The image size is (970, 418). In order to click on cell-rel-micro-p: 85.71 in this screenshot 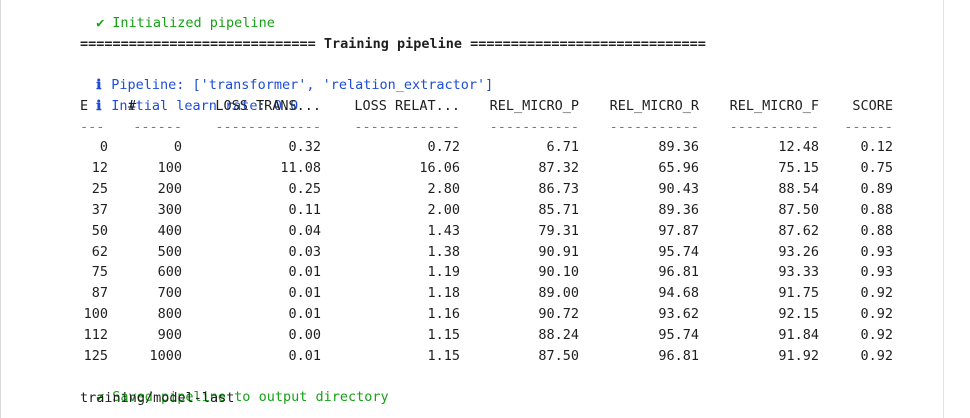, I will do `click(558, 210)`.